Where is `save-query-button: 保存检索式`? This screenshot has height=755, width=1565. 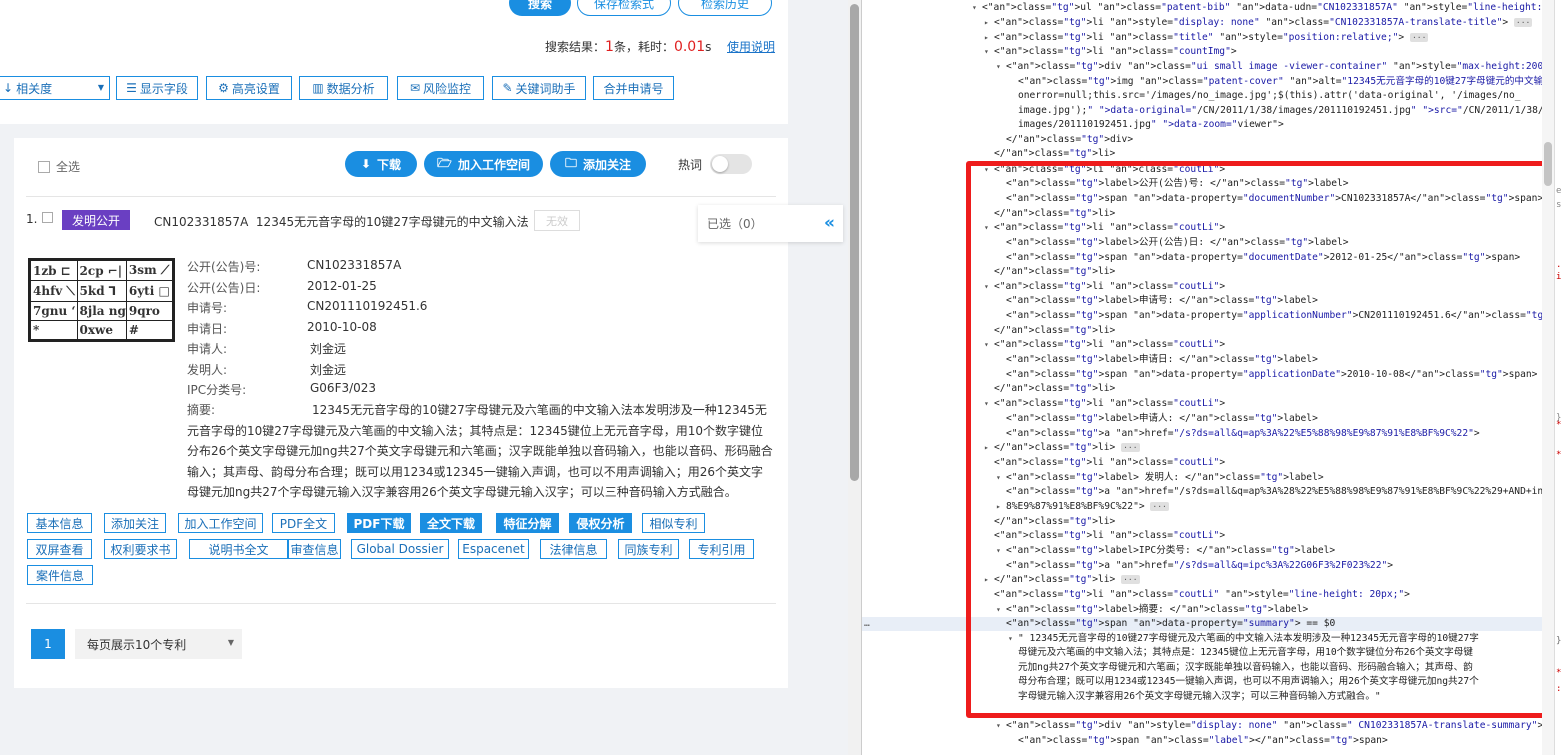 save-query-button: 保存检索式 is located at coordinates (624, 8).